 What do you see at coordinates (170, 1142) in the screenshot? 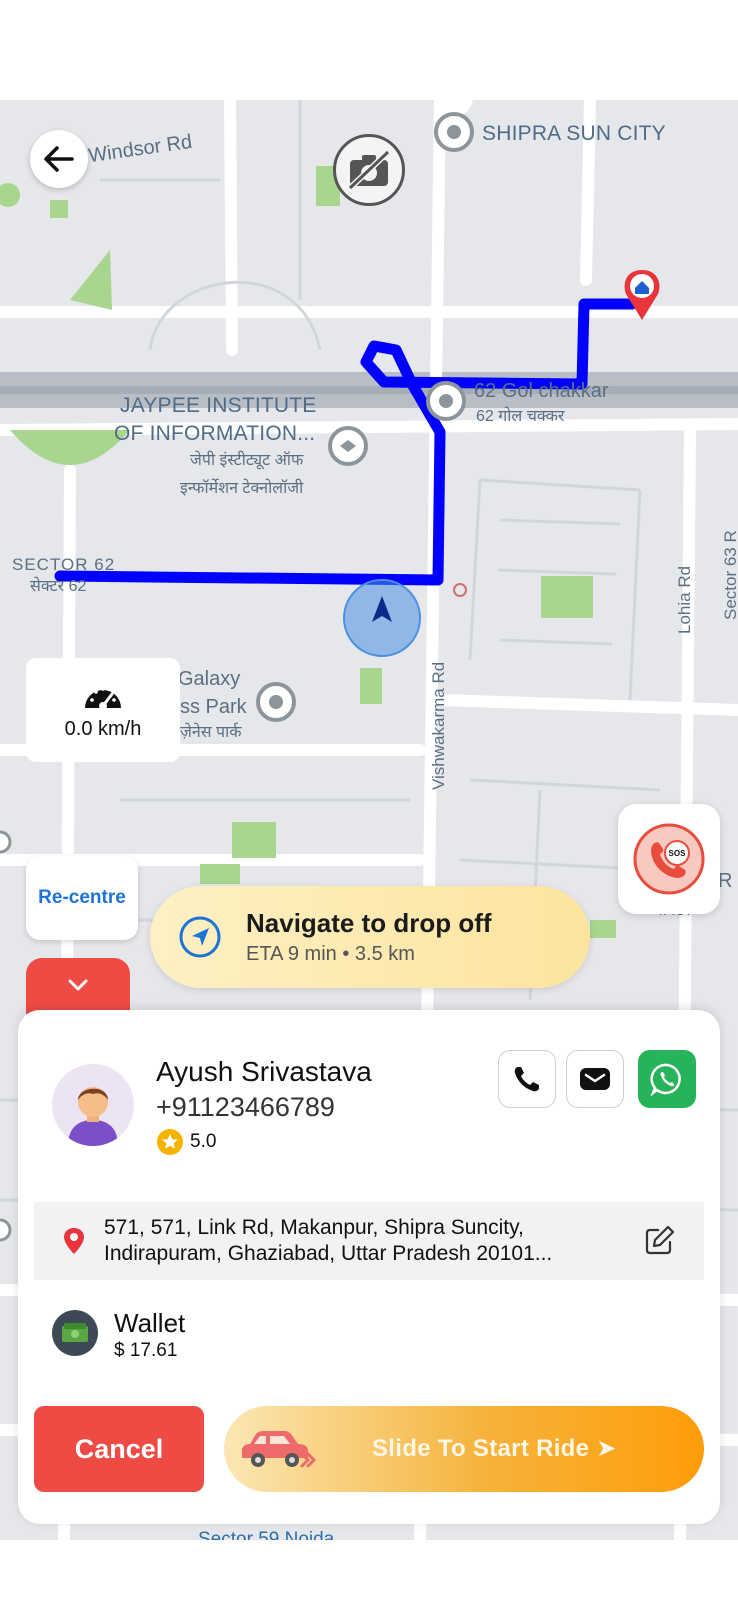
I see `star-icon` at bounding box center [170, 1142].